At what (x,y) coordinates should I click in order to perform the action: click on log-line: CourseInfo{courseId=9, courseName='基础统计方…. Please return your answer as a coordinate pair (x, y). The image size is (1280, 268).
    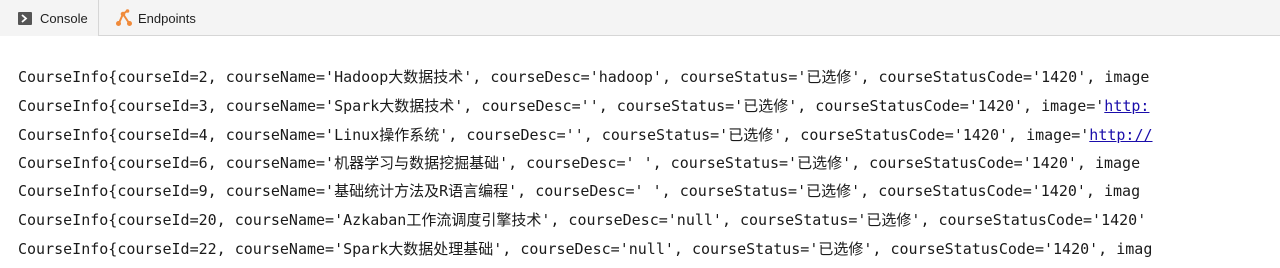
    Looking at the image, I should click on (579, 191).